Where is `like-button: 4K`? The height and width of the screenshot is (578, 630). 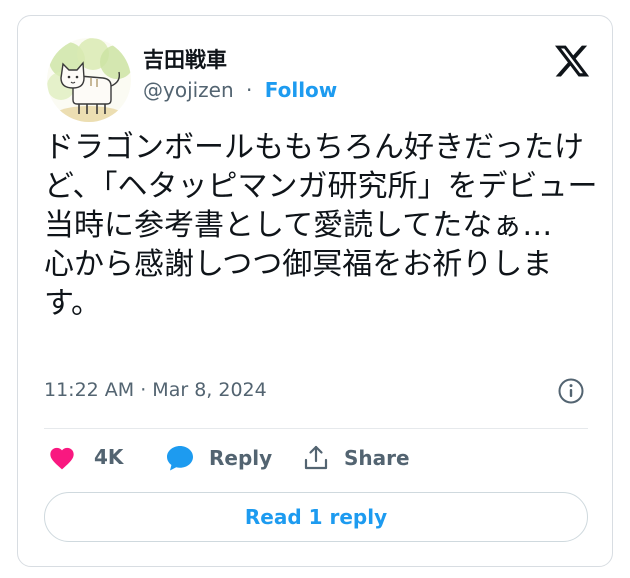 like-button: 4K is located at coordinates (85, 457).